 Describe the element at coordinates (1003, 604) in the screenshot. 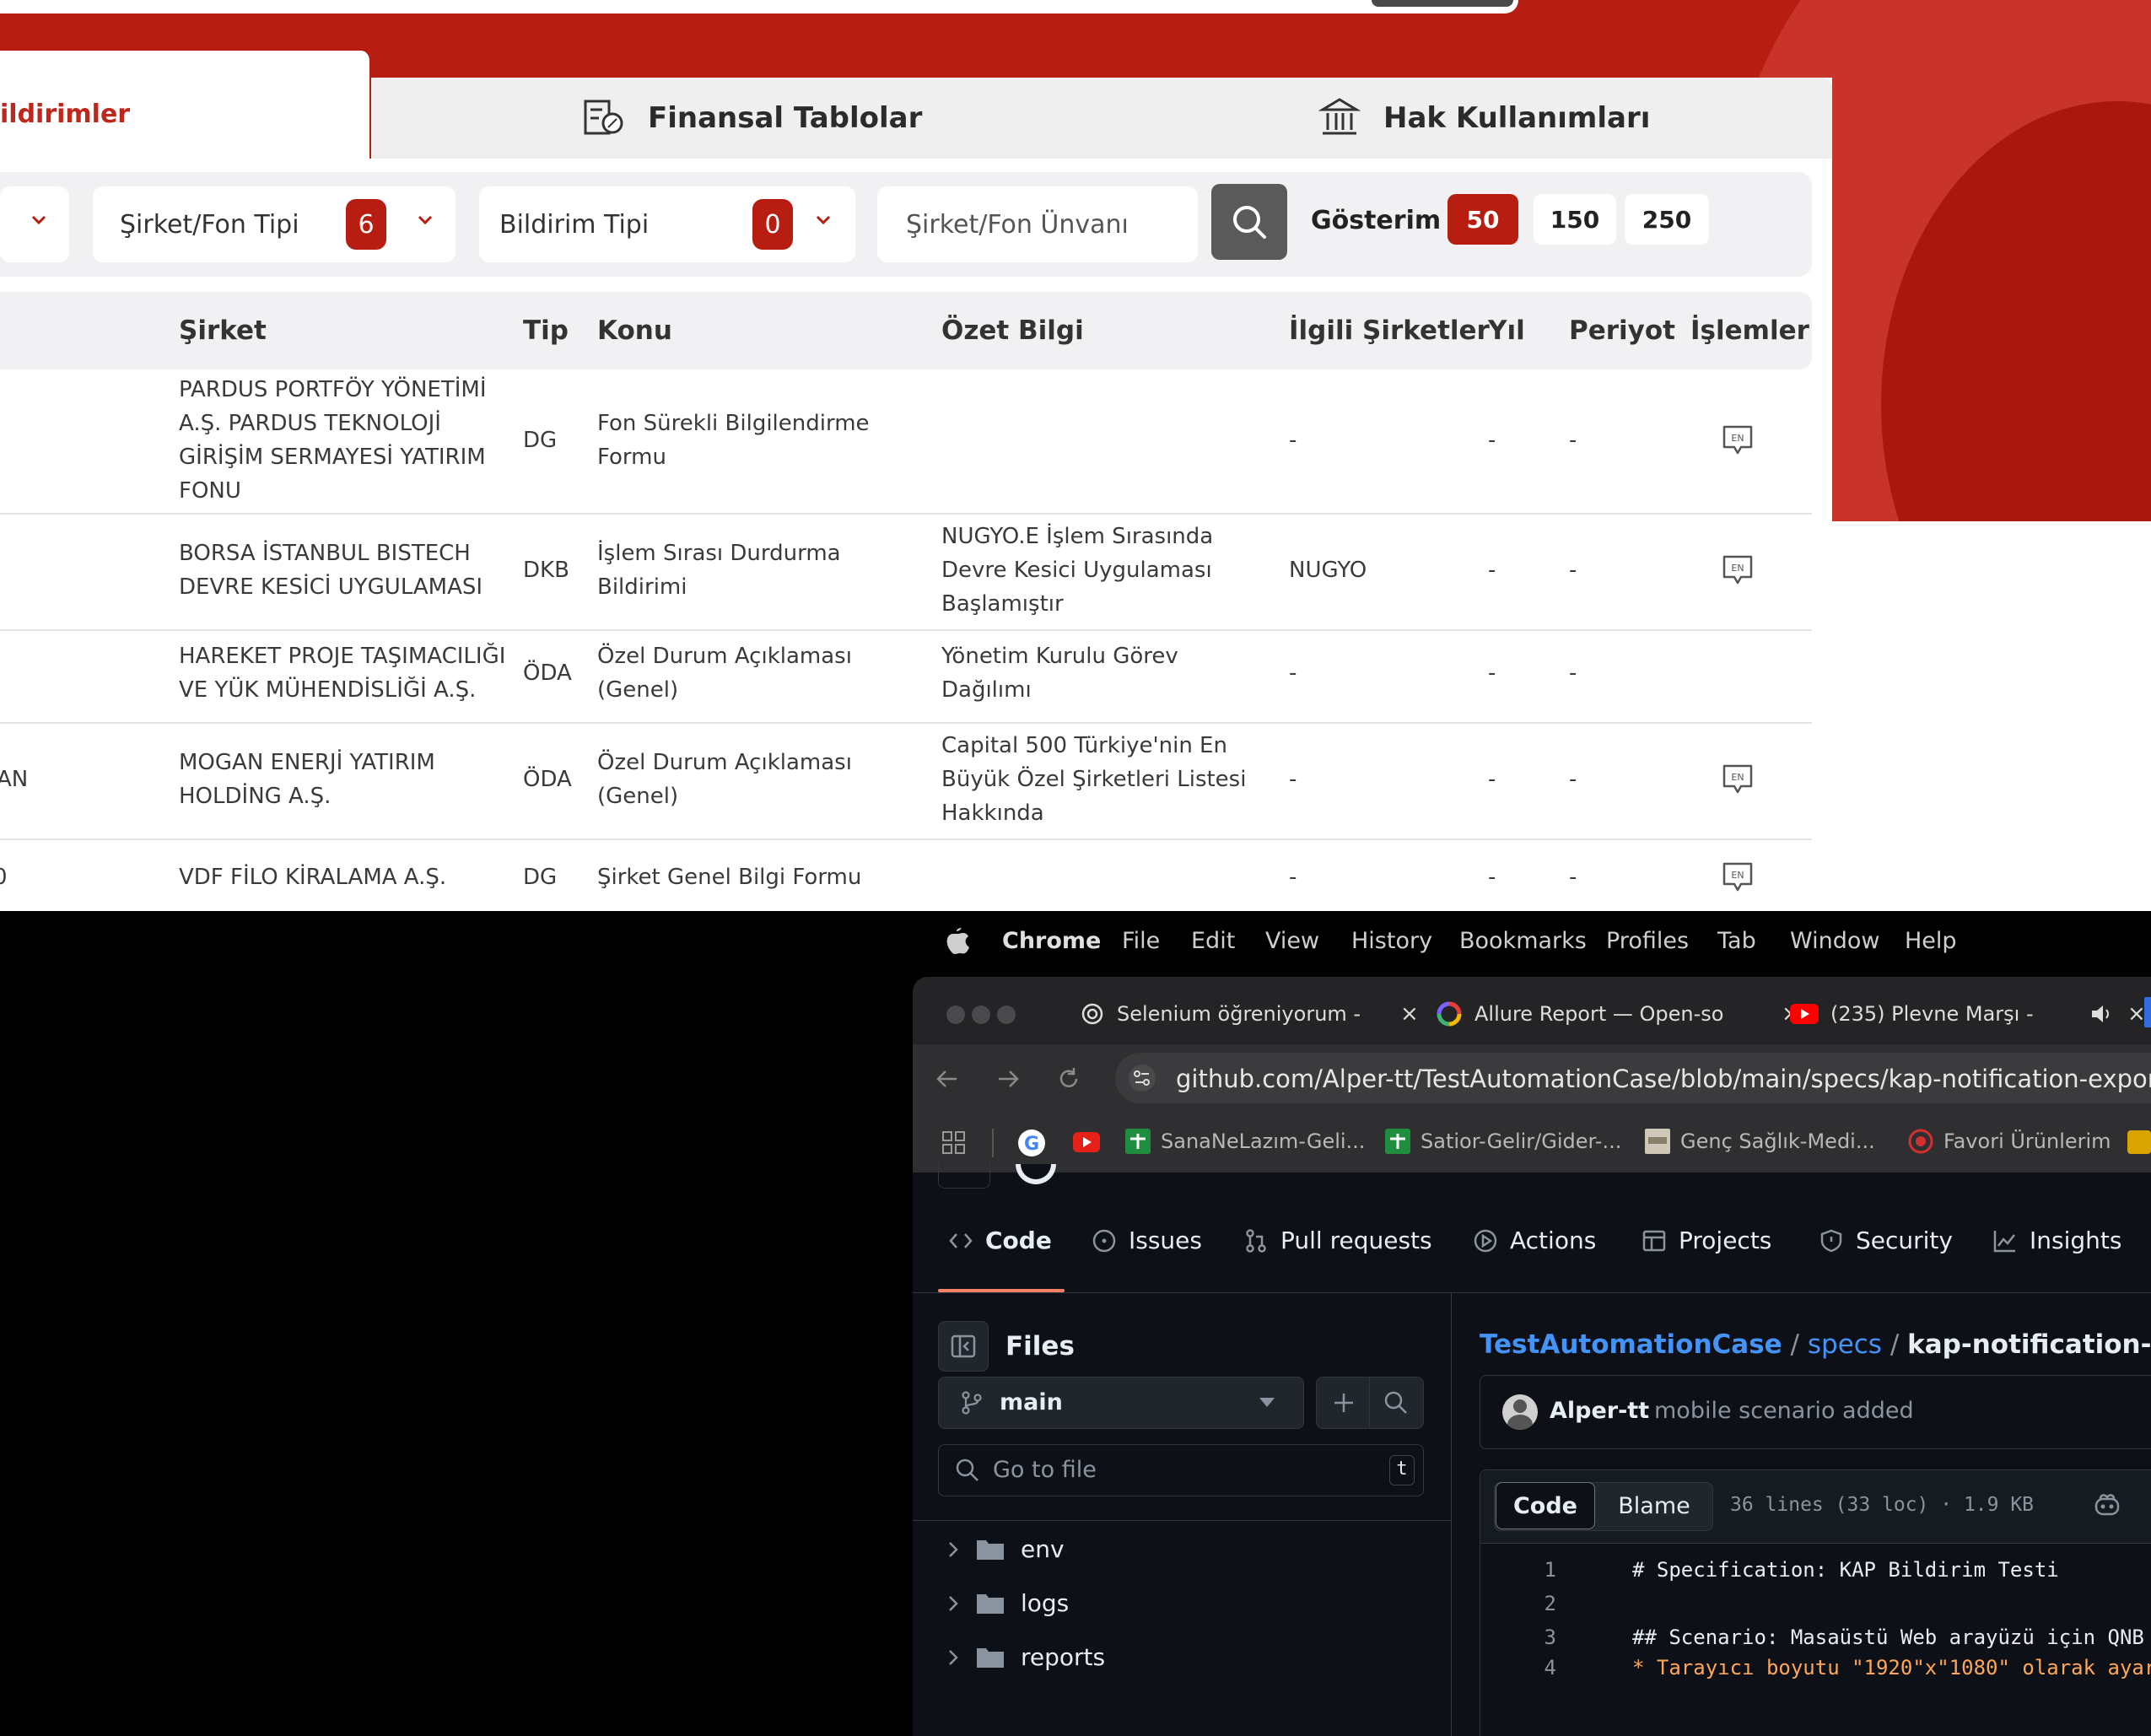

I see `cell-text-line: Başlamıştır` at that location.